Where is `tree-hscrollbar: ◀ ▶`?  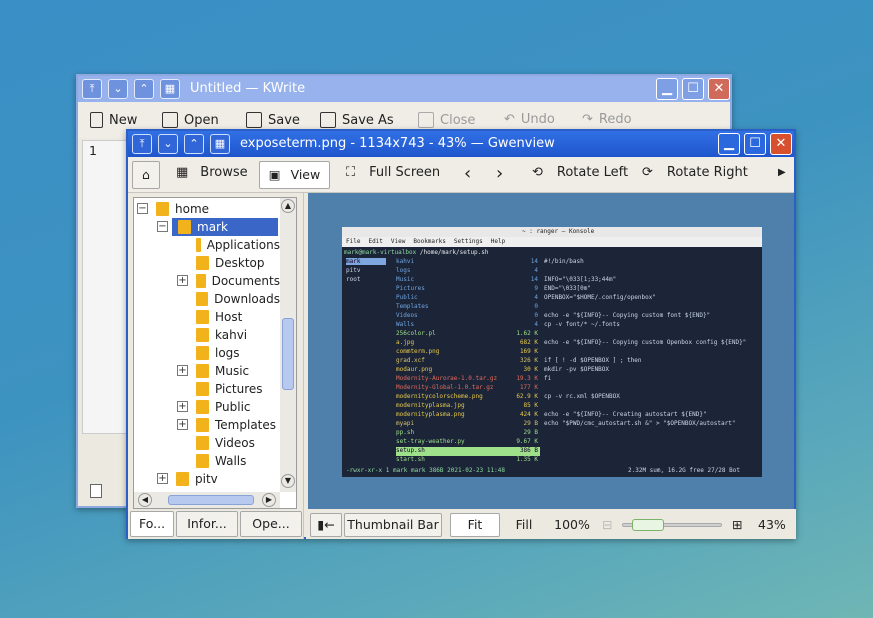
tree-hscrollbar: ◀ ▶ is located at coordinates (207, 500).